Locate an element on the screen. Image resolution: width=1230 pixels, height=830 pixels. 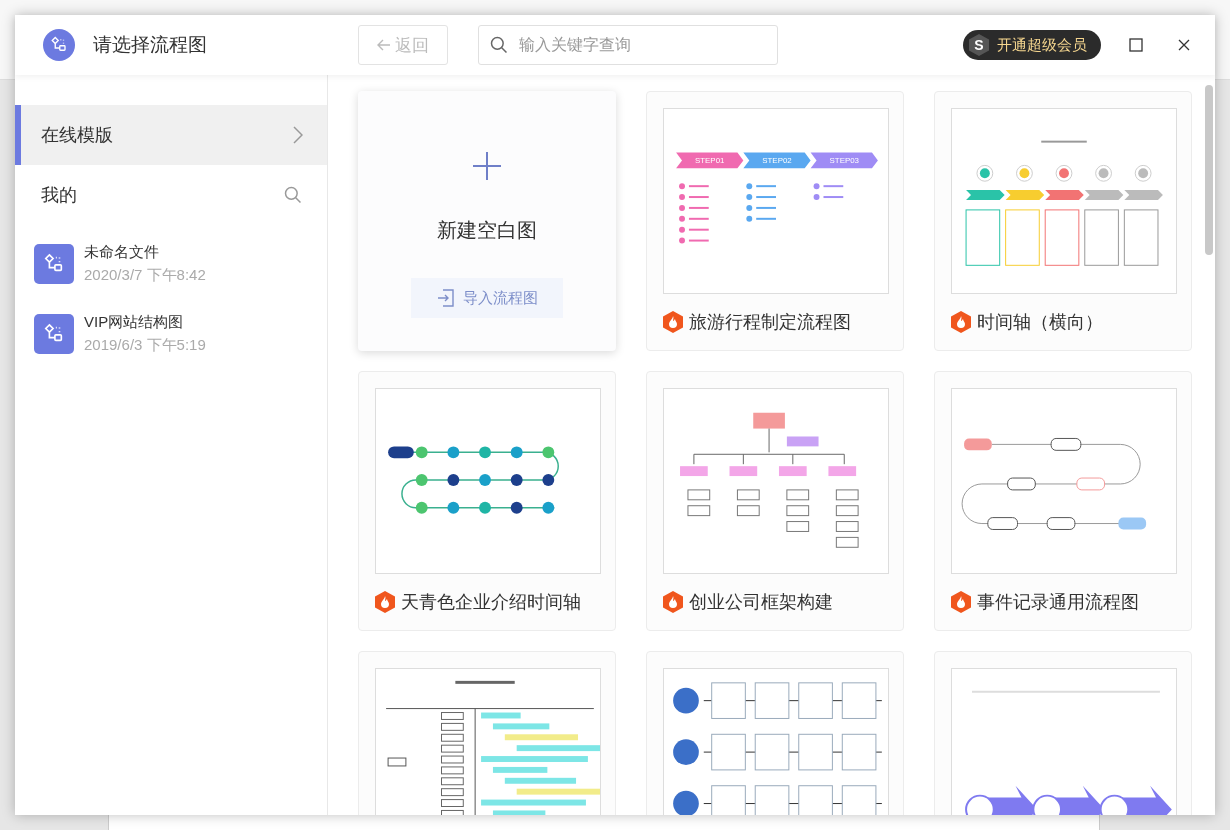
flowchart-icon is located at coordinates (59, 45).